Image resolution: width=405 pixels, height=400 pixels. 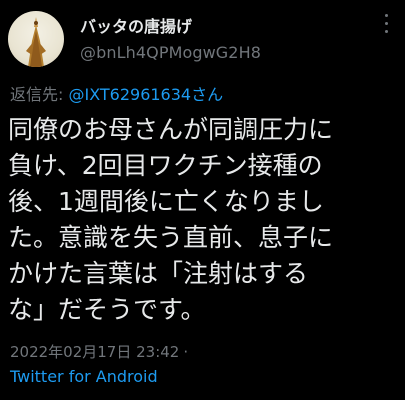 I want to click on more-vertical-icon, so click(x=386, y=26).